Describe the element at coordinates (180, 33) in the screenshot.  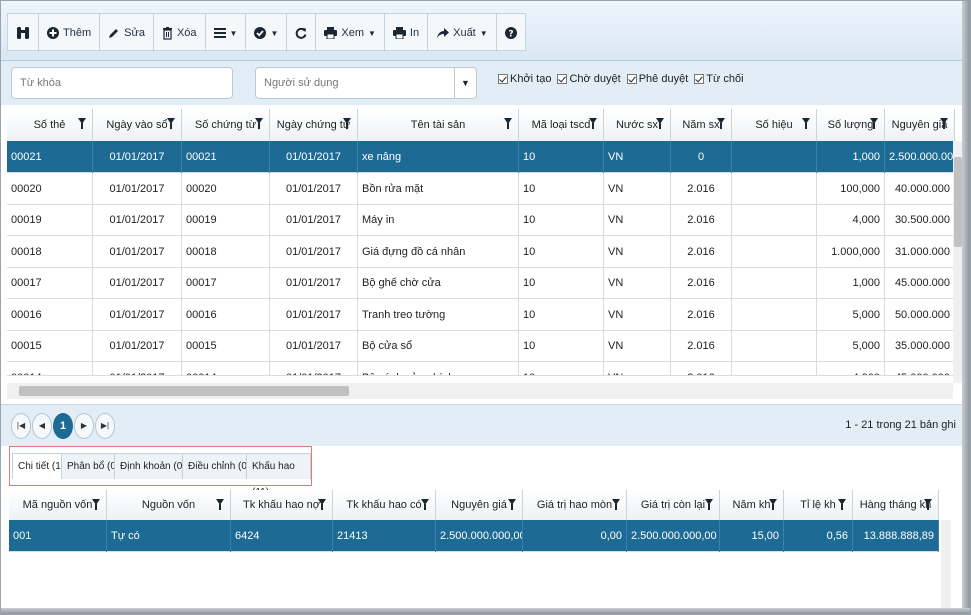
I see `delete-button: Xóa` at that location.